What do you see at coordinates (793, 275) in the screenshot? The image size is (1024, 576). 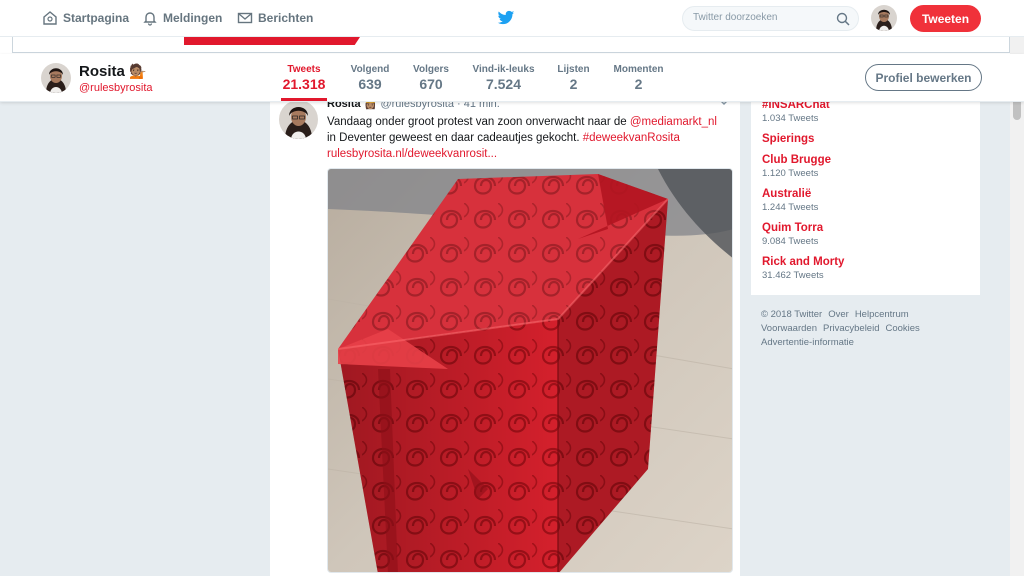 I see `trend-count: 31.462 Tweets` at bounding box center [793, 275].